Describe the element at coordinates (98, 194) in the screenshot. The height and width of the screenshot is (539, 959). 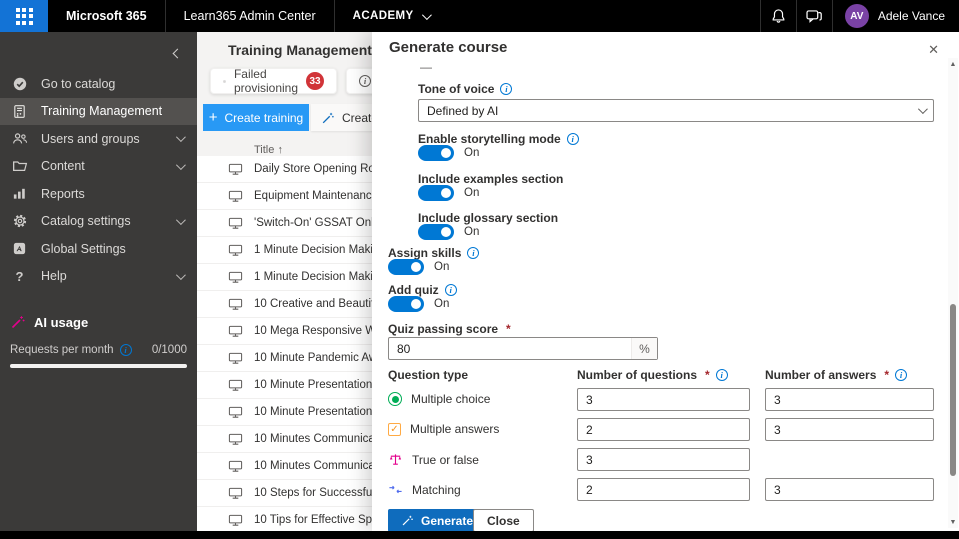
I see `sidebar-item-reports: Reports` at that location.